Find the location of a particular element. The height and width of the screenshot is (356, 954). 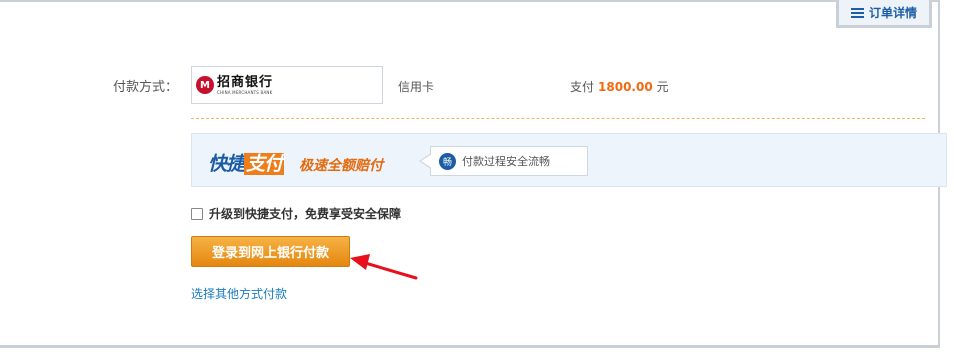

banner-note: 畅 付款过程安全流畅 is located at coordinates (503, 161).